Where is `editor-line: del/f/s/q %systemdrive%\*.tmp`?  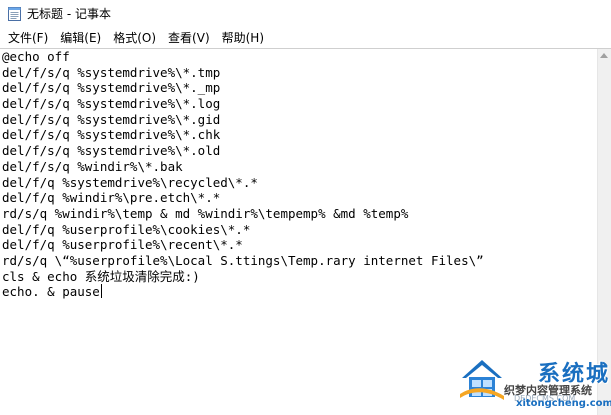
editor-line: del/f/s/q %systemdrive%\*.tmp is located at coordinates (111, 72).